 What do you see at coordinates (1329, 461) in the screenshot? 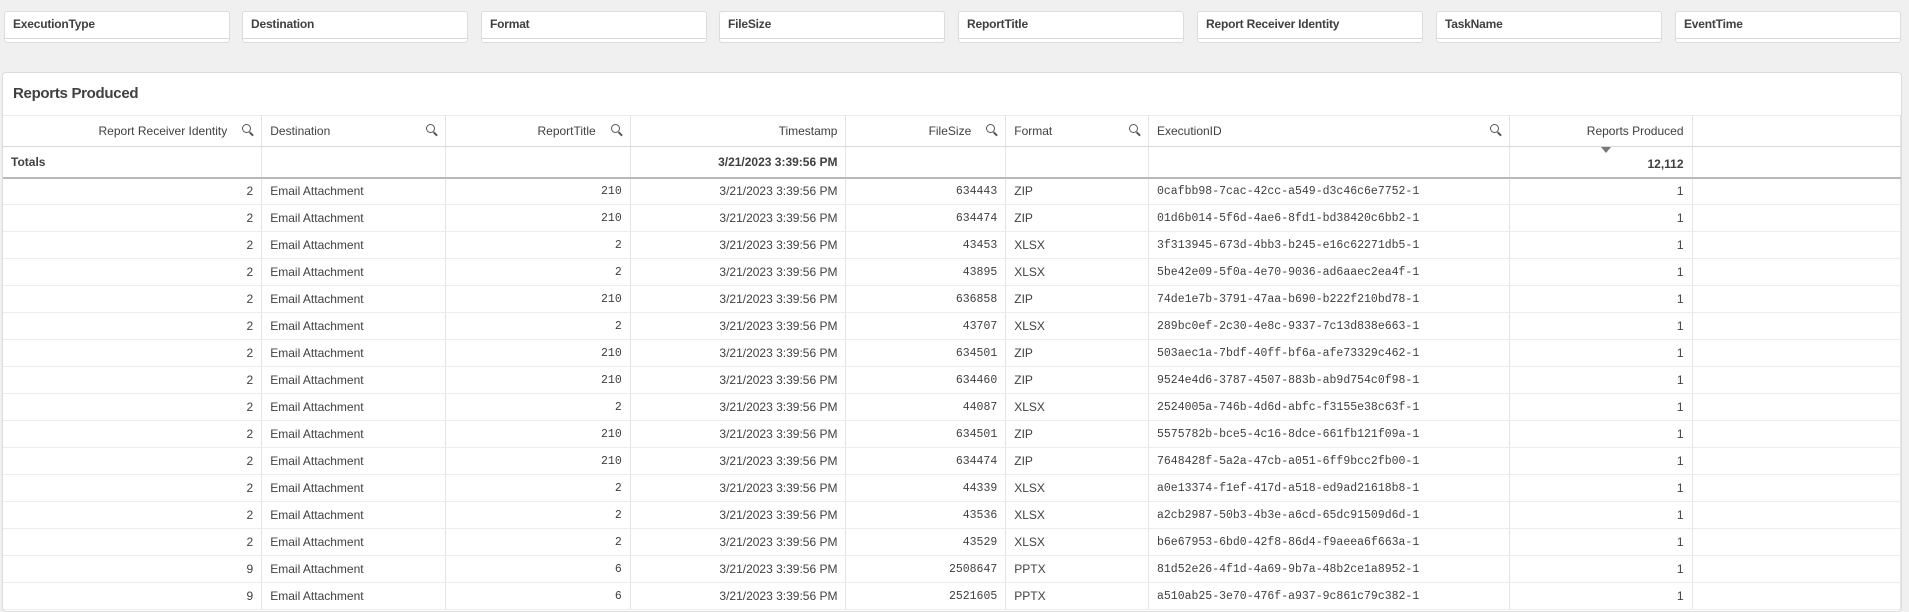
I see `execution-id-cell: 7648428f-5a2a-47cb-a051-6ff9bcc2fb00-1` at bounding box center [1329, 461].